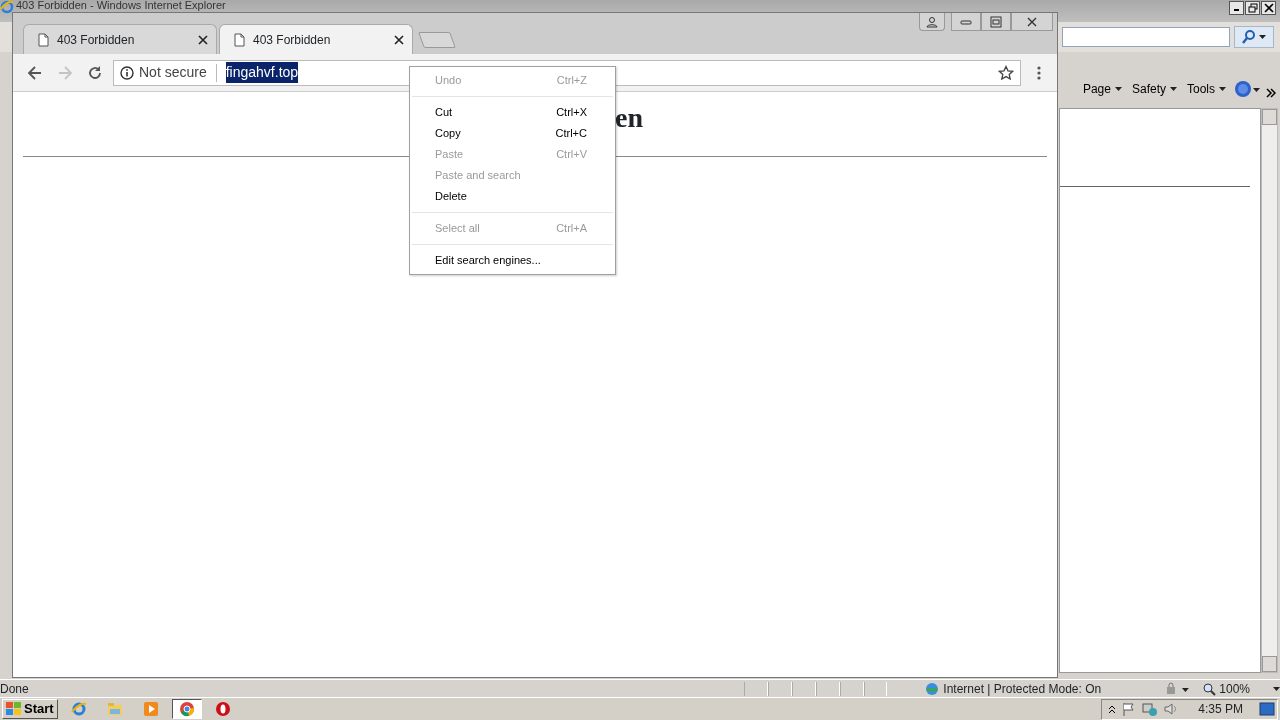 The width and height of the screenshot is (1280, 720). I want to click on search-button, so click(1254, 37).